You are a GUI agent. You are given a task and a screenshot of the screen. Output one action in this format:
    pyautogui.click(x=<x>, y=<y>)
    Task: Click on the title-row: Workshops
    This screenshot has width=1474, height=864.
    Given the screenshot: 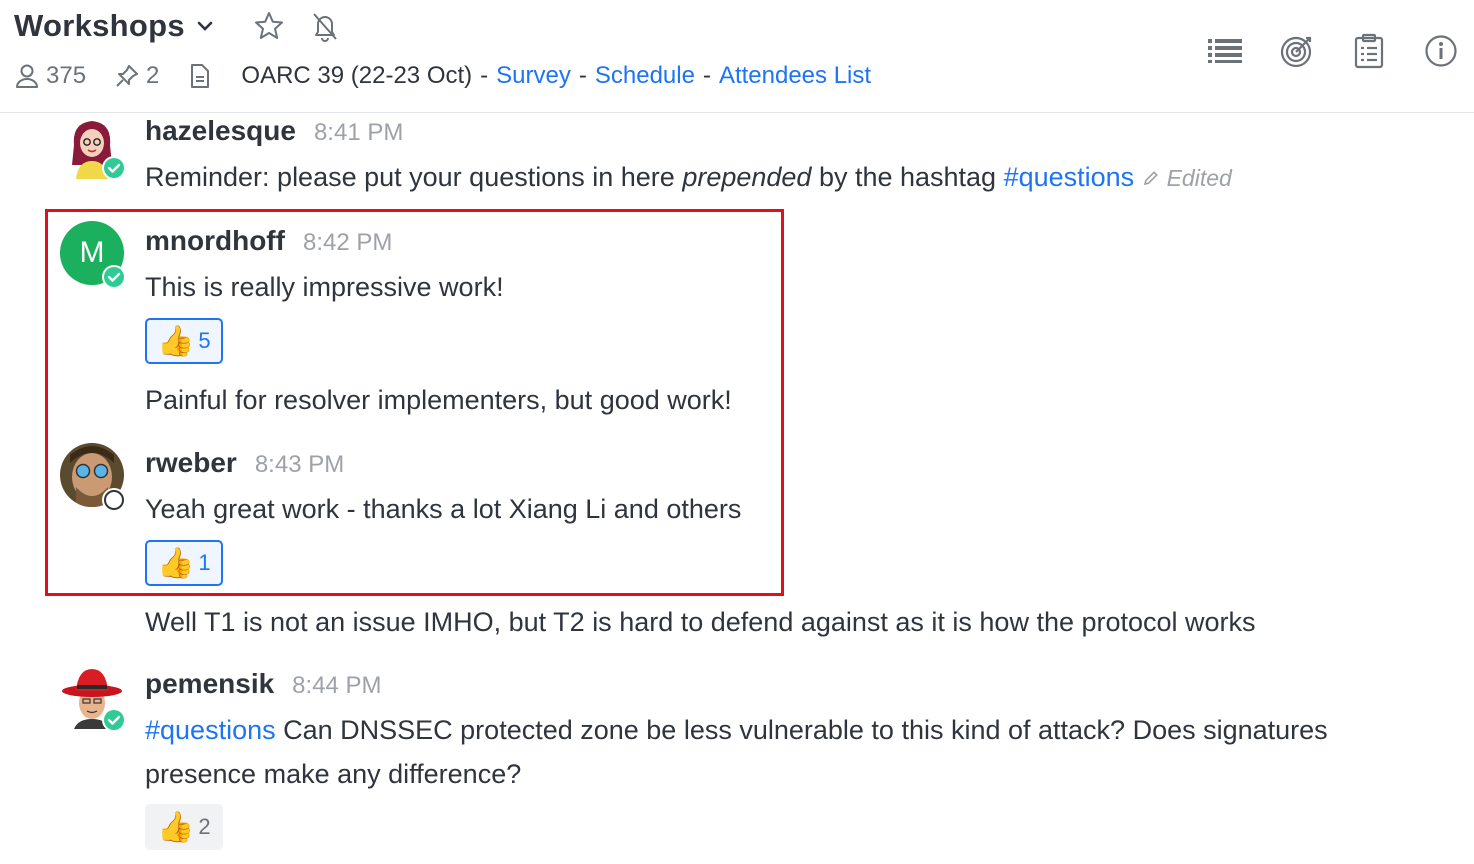 What is the action you would take?
    pyautogui.click(x=177, y=26)
    